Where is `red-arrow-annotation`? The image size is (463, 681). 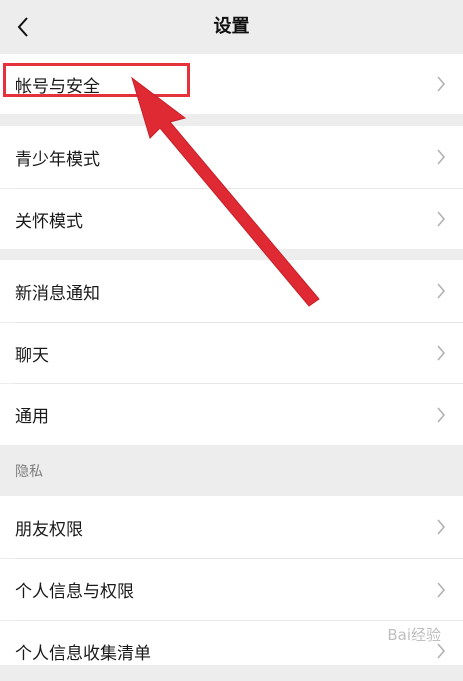
red-arrow-annotation is located at coordinates (225, 191).